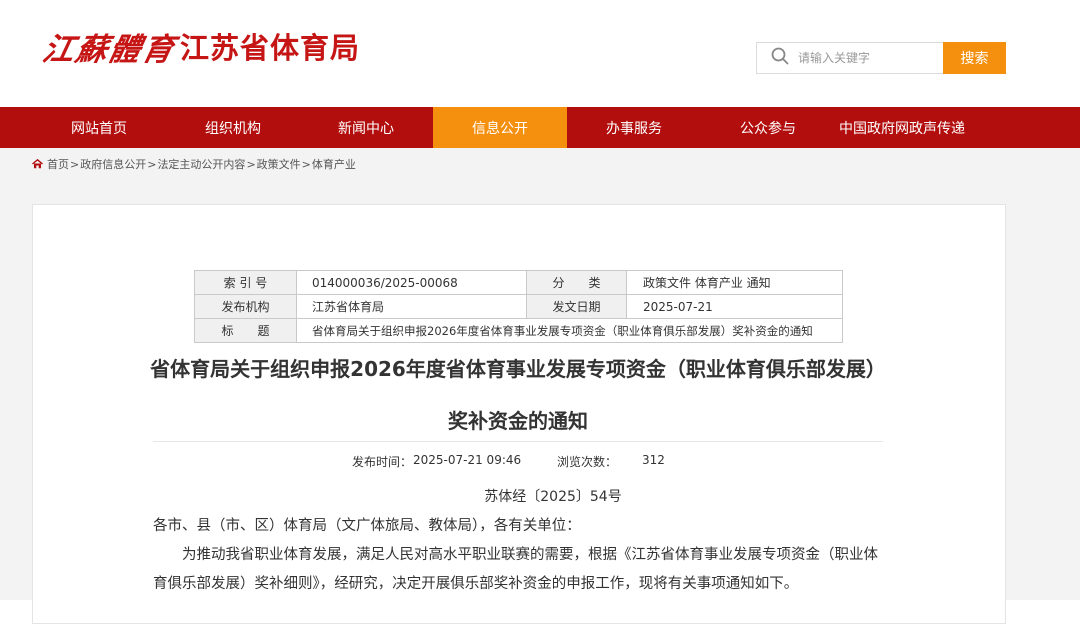  What do you see at coordinates (245, 282) in the screenshot?
I see `index-label: 索 引 号` at bounding box center [245, 282].